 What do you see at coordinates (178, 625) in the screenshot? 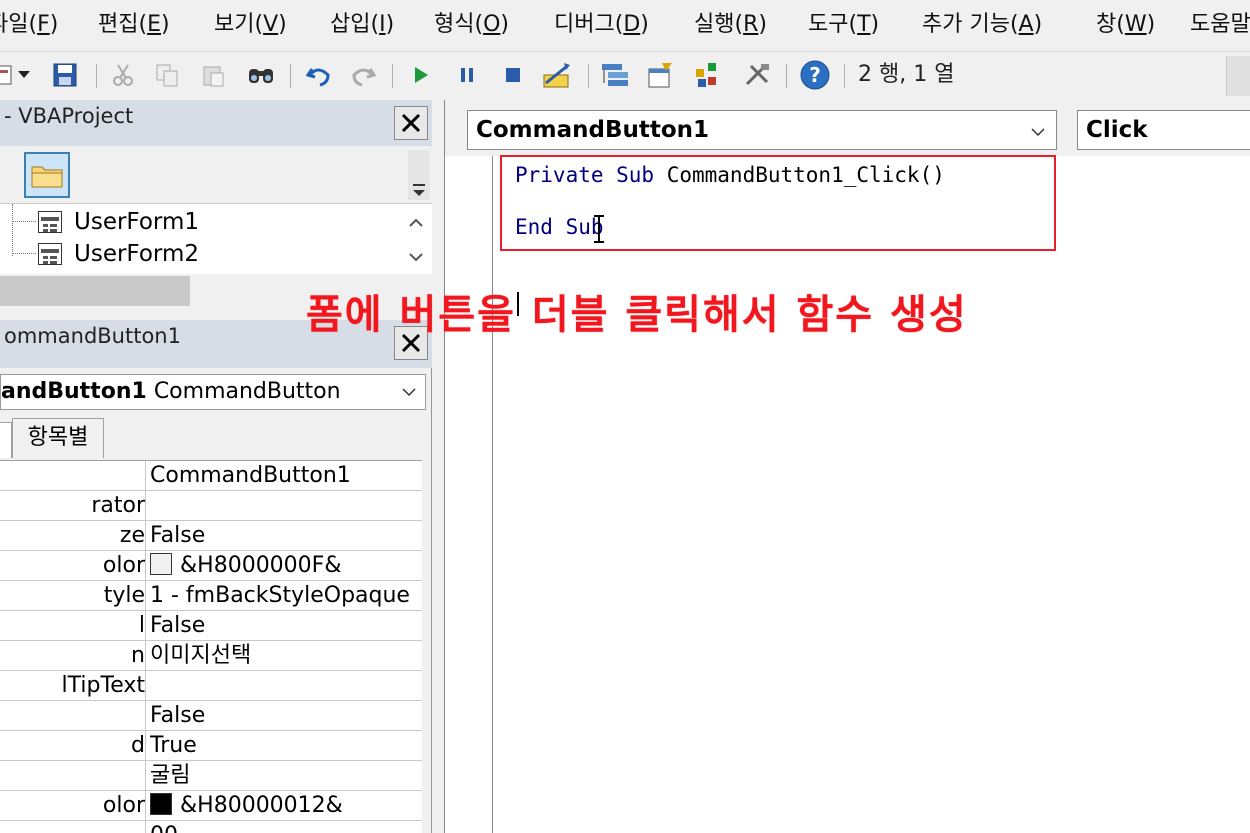
I see `property-value-text: False` at bounding box center [178, 625].